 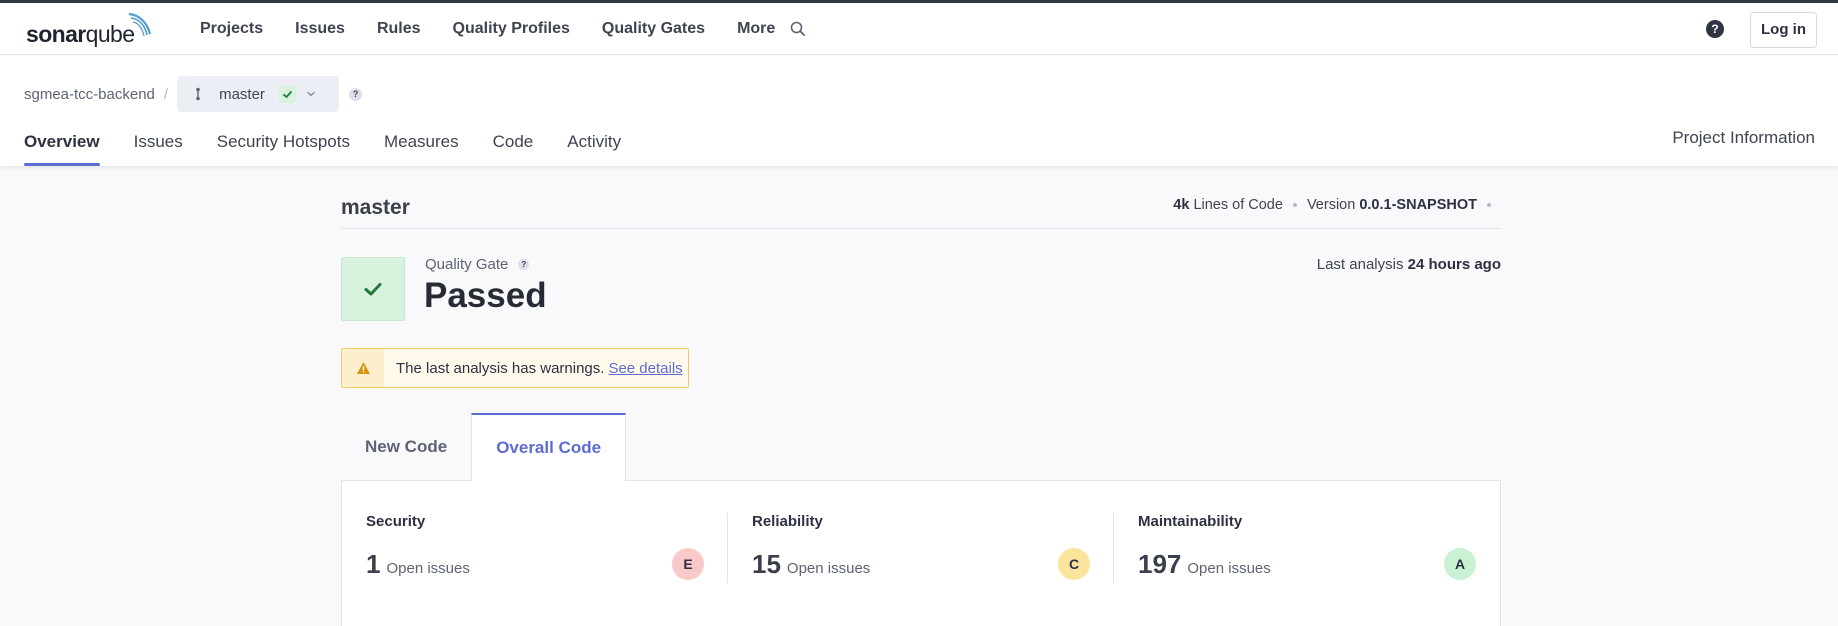 I want to click on project-information-link: Project Information, so click(x=1743, y=138).